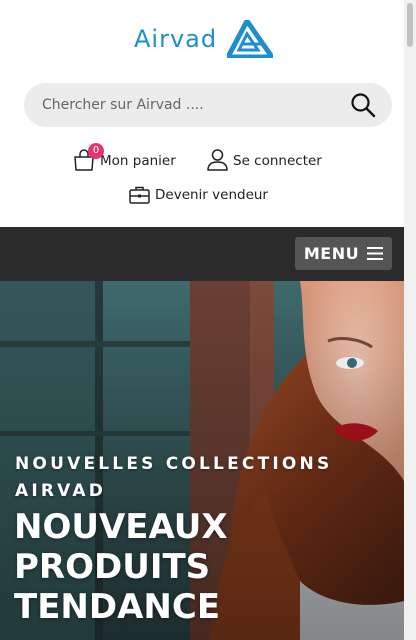 This screenshot has width=416, height=640. What do you see at coordinates (202, 254) in the screenshot?
I see `main-navbar: MENU` at bounding box center [202, 254].